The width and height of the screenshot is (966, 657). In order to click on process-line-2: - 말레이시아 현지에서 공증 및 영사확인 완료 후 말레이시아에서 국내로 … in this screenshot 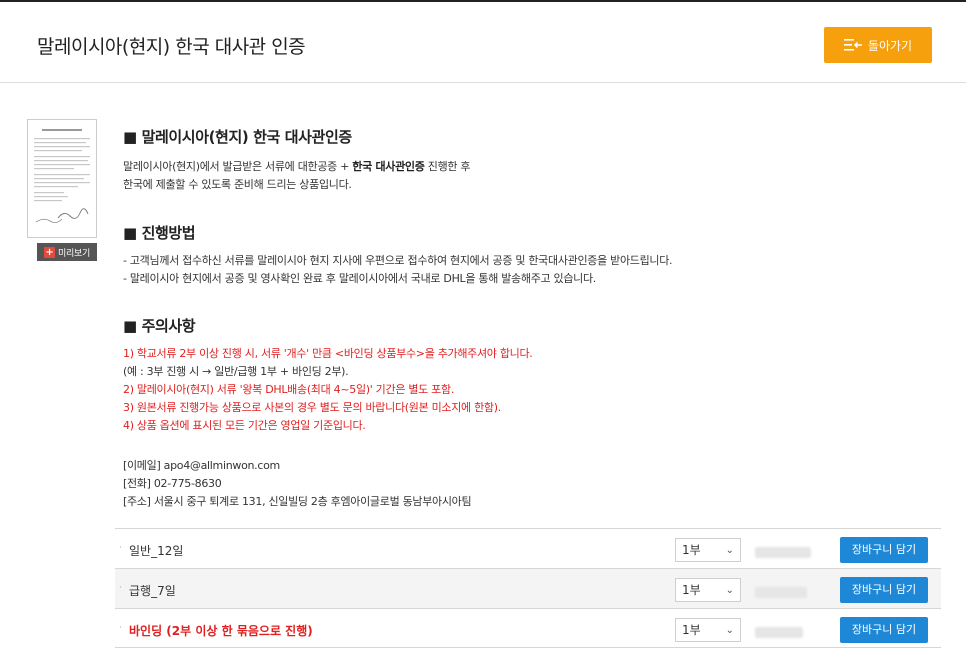, I will do `click(360, 278)`.